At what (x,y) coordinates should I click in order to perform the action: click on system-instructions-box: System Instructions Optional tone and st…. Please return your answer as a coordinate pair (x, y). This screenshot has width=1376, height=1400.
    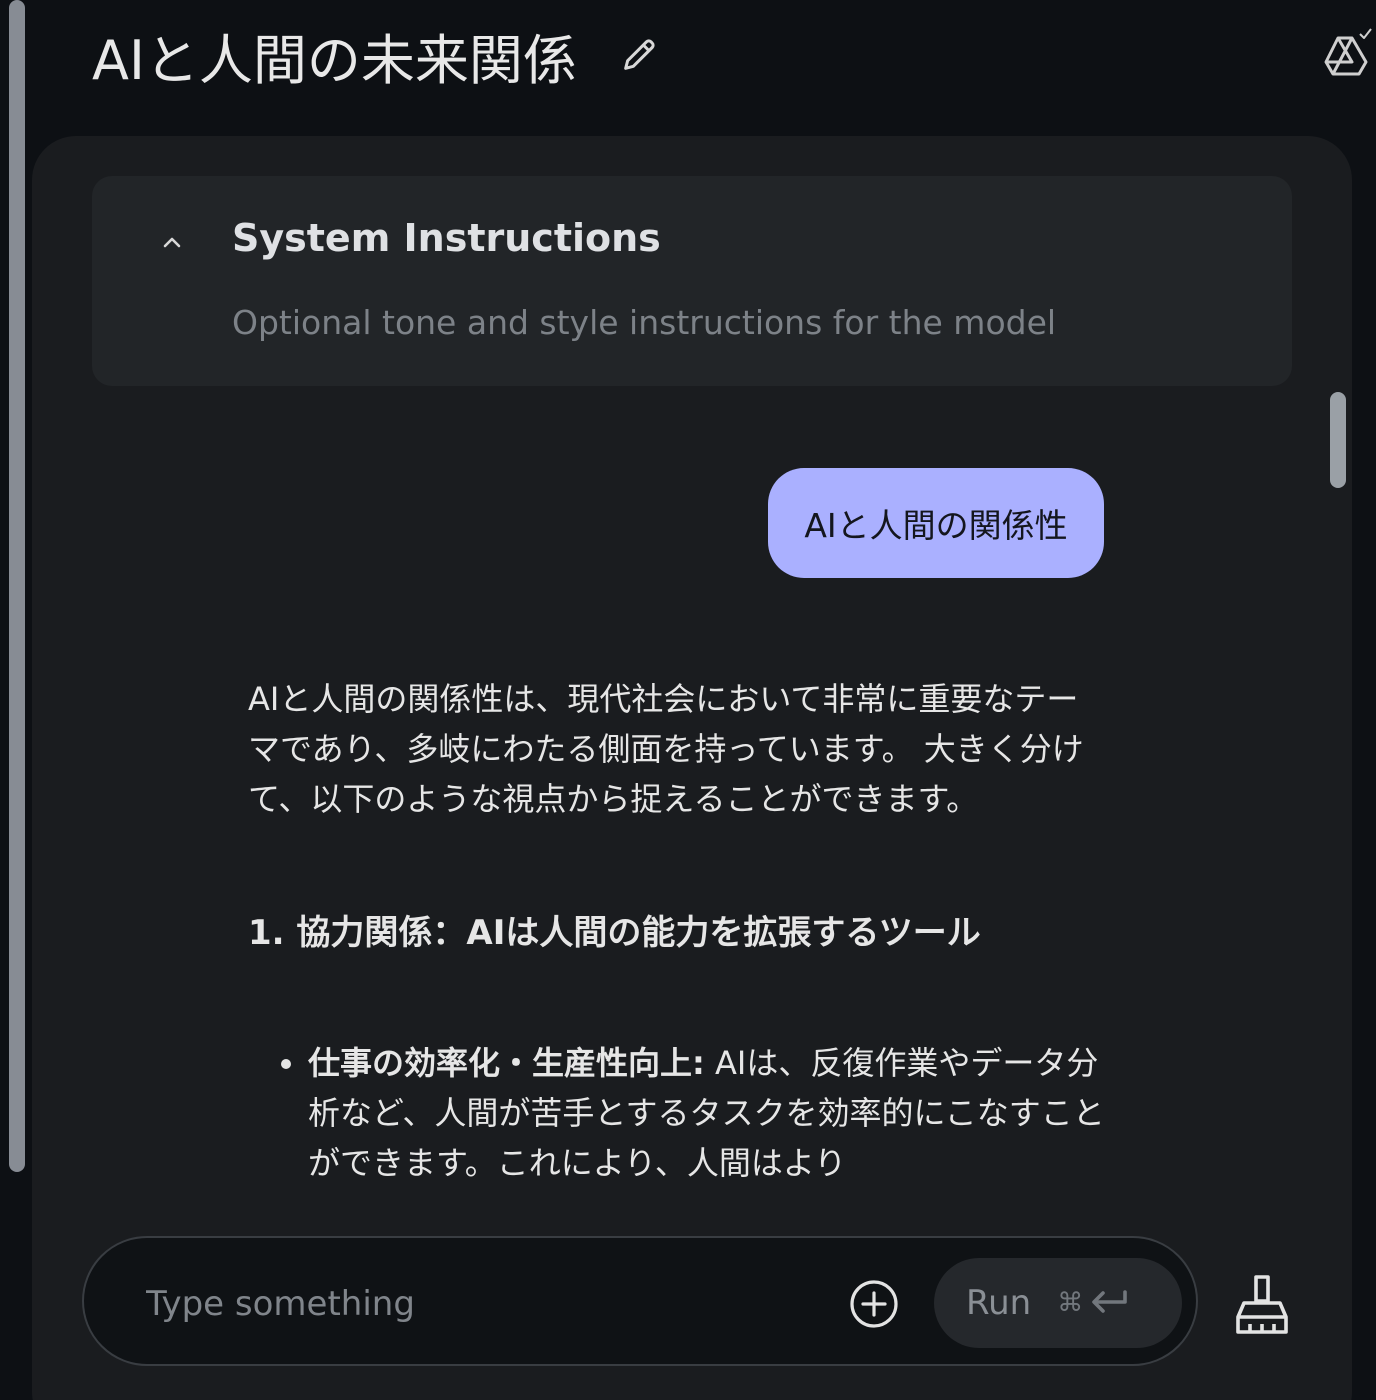
    Looking at the image, I should click on (692, 281).